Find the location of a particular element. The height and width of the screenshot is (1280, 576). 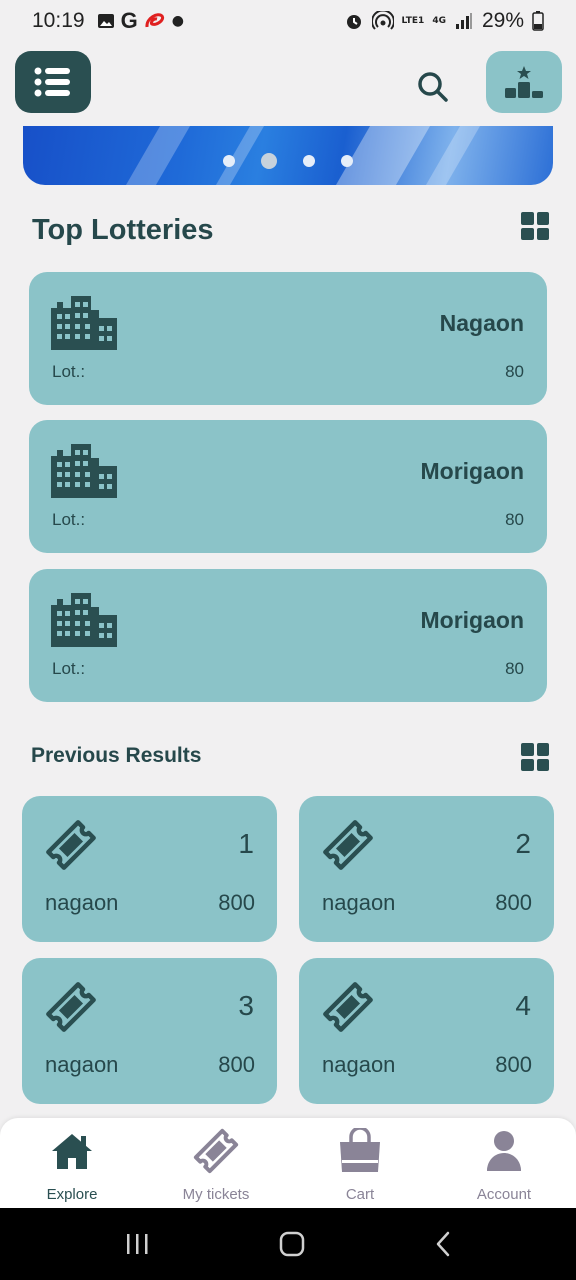

system-nav-bar is located at coordinates (288, 1244).